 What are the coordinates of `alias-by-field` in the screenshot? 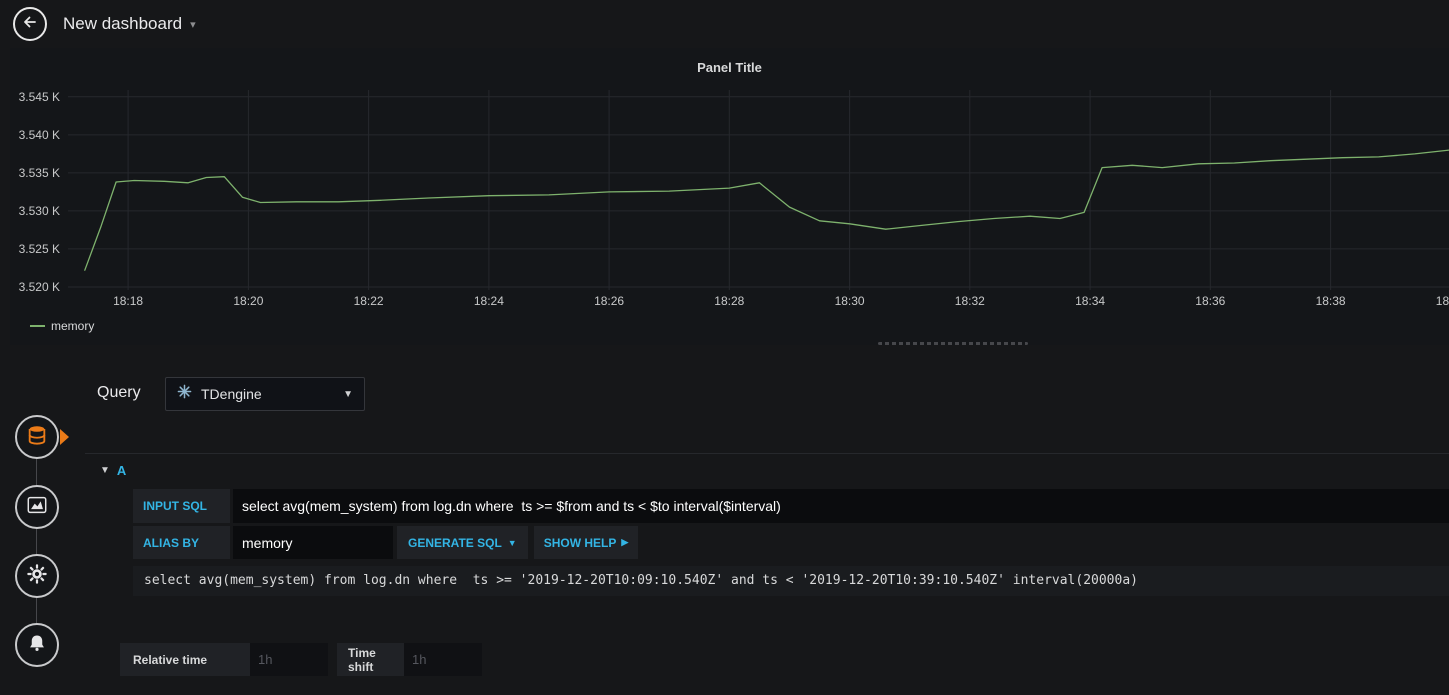 It's located at (313, 542).